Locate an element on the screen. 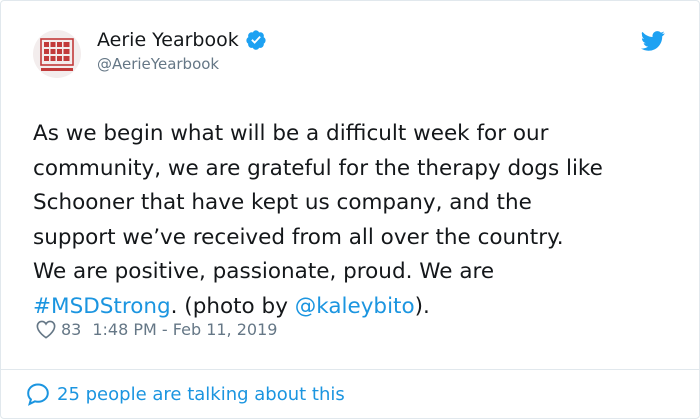 Image resolution: width=700 pixels, height=419 pixels. conversation-link: 25 people are talking about this is located at coordinates (185, 394).